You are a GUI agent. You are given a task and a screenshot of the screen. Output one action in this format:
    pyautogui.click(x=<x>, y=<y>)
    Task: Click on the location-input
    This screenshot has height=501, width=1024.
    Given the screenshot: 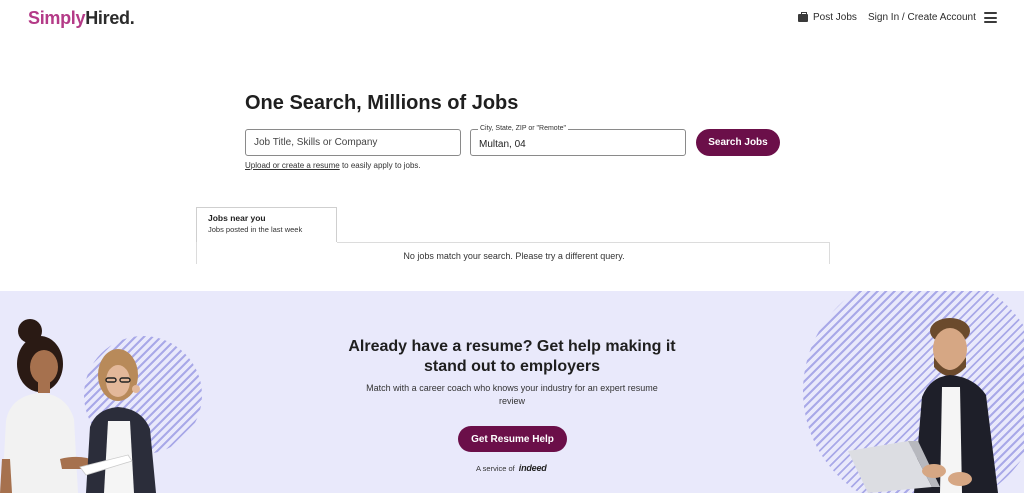 What is the action you would take?
    pyautogui.click(x=578, y=142)
    